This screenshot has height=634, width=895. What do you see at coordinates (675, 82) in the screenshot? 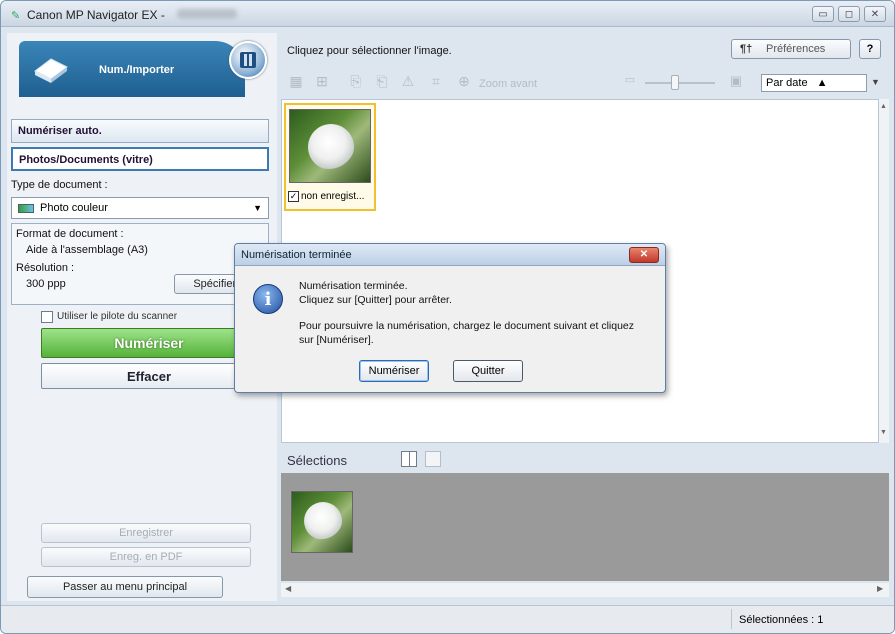
I see `slider-handle` at bounding box center [675, 82].